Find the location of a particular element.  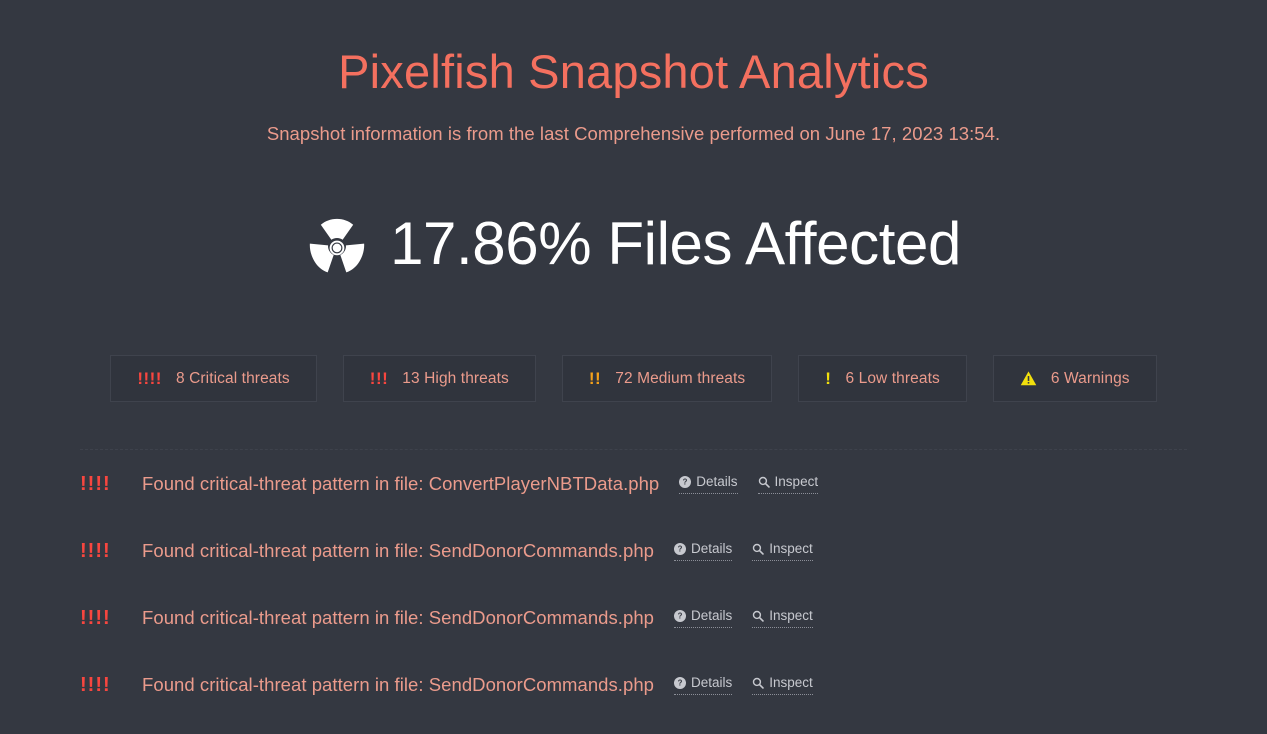

badge-label-critical: 8 Critical threats is located at coordinates (232, 378).